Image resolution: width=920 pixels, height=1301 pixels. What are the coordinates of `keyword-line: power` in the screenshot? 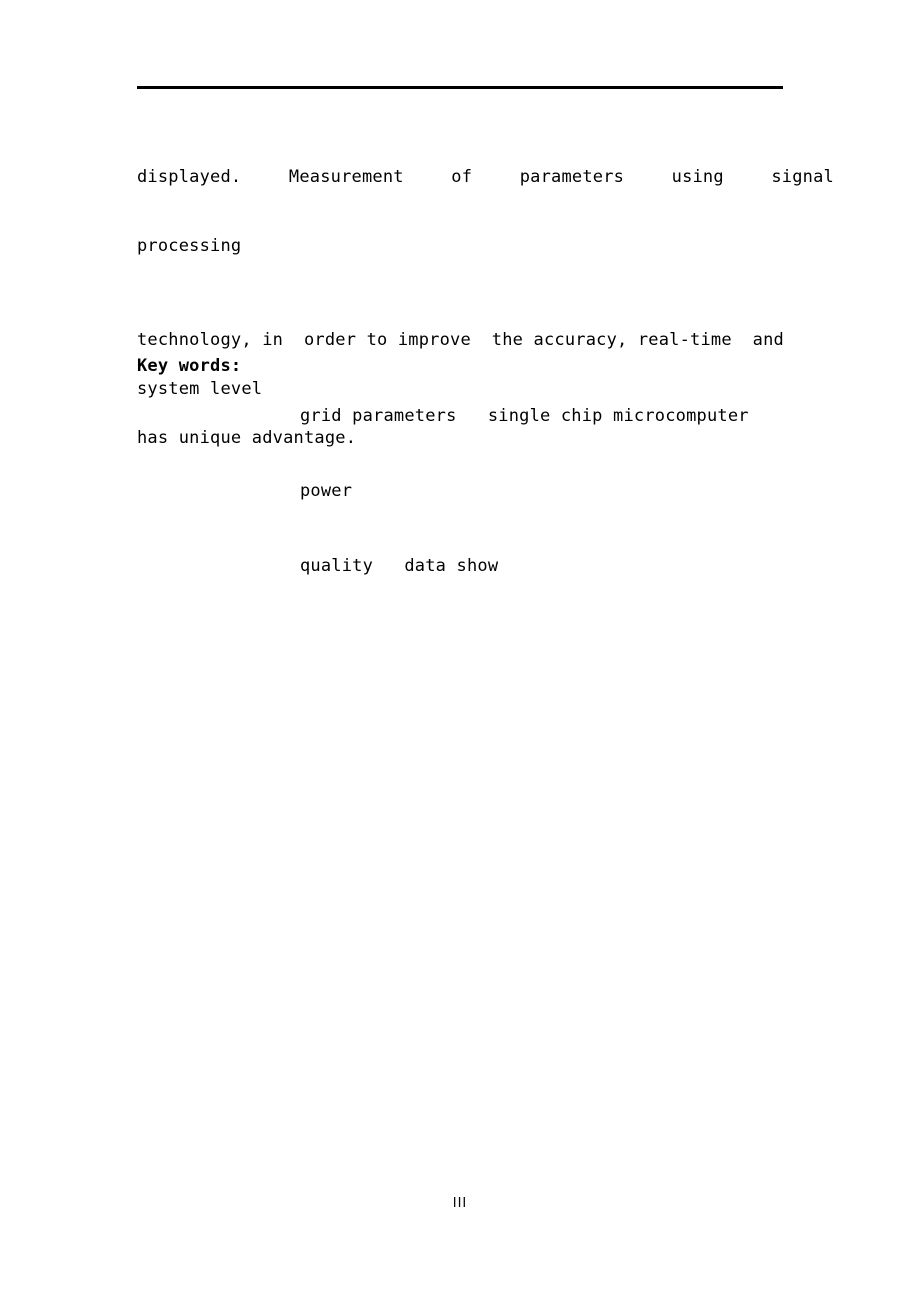 It's located at (326, 491).